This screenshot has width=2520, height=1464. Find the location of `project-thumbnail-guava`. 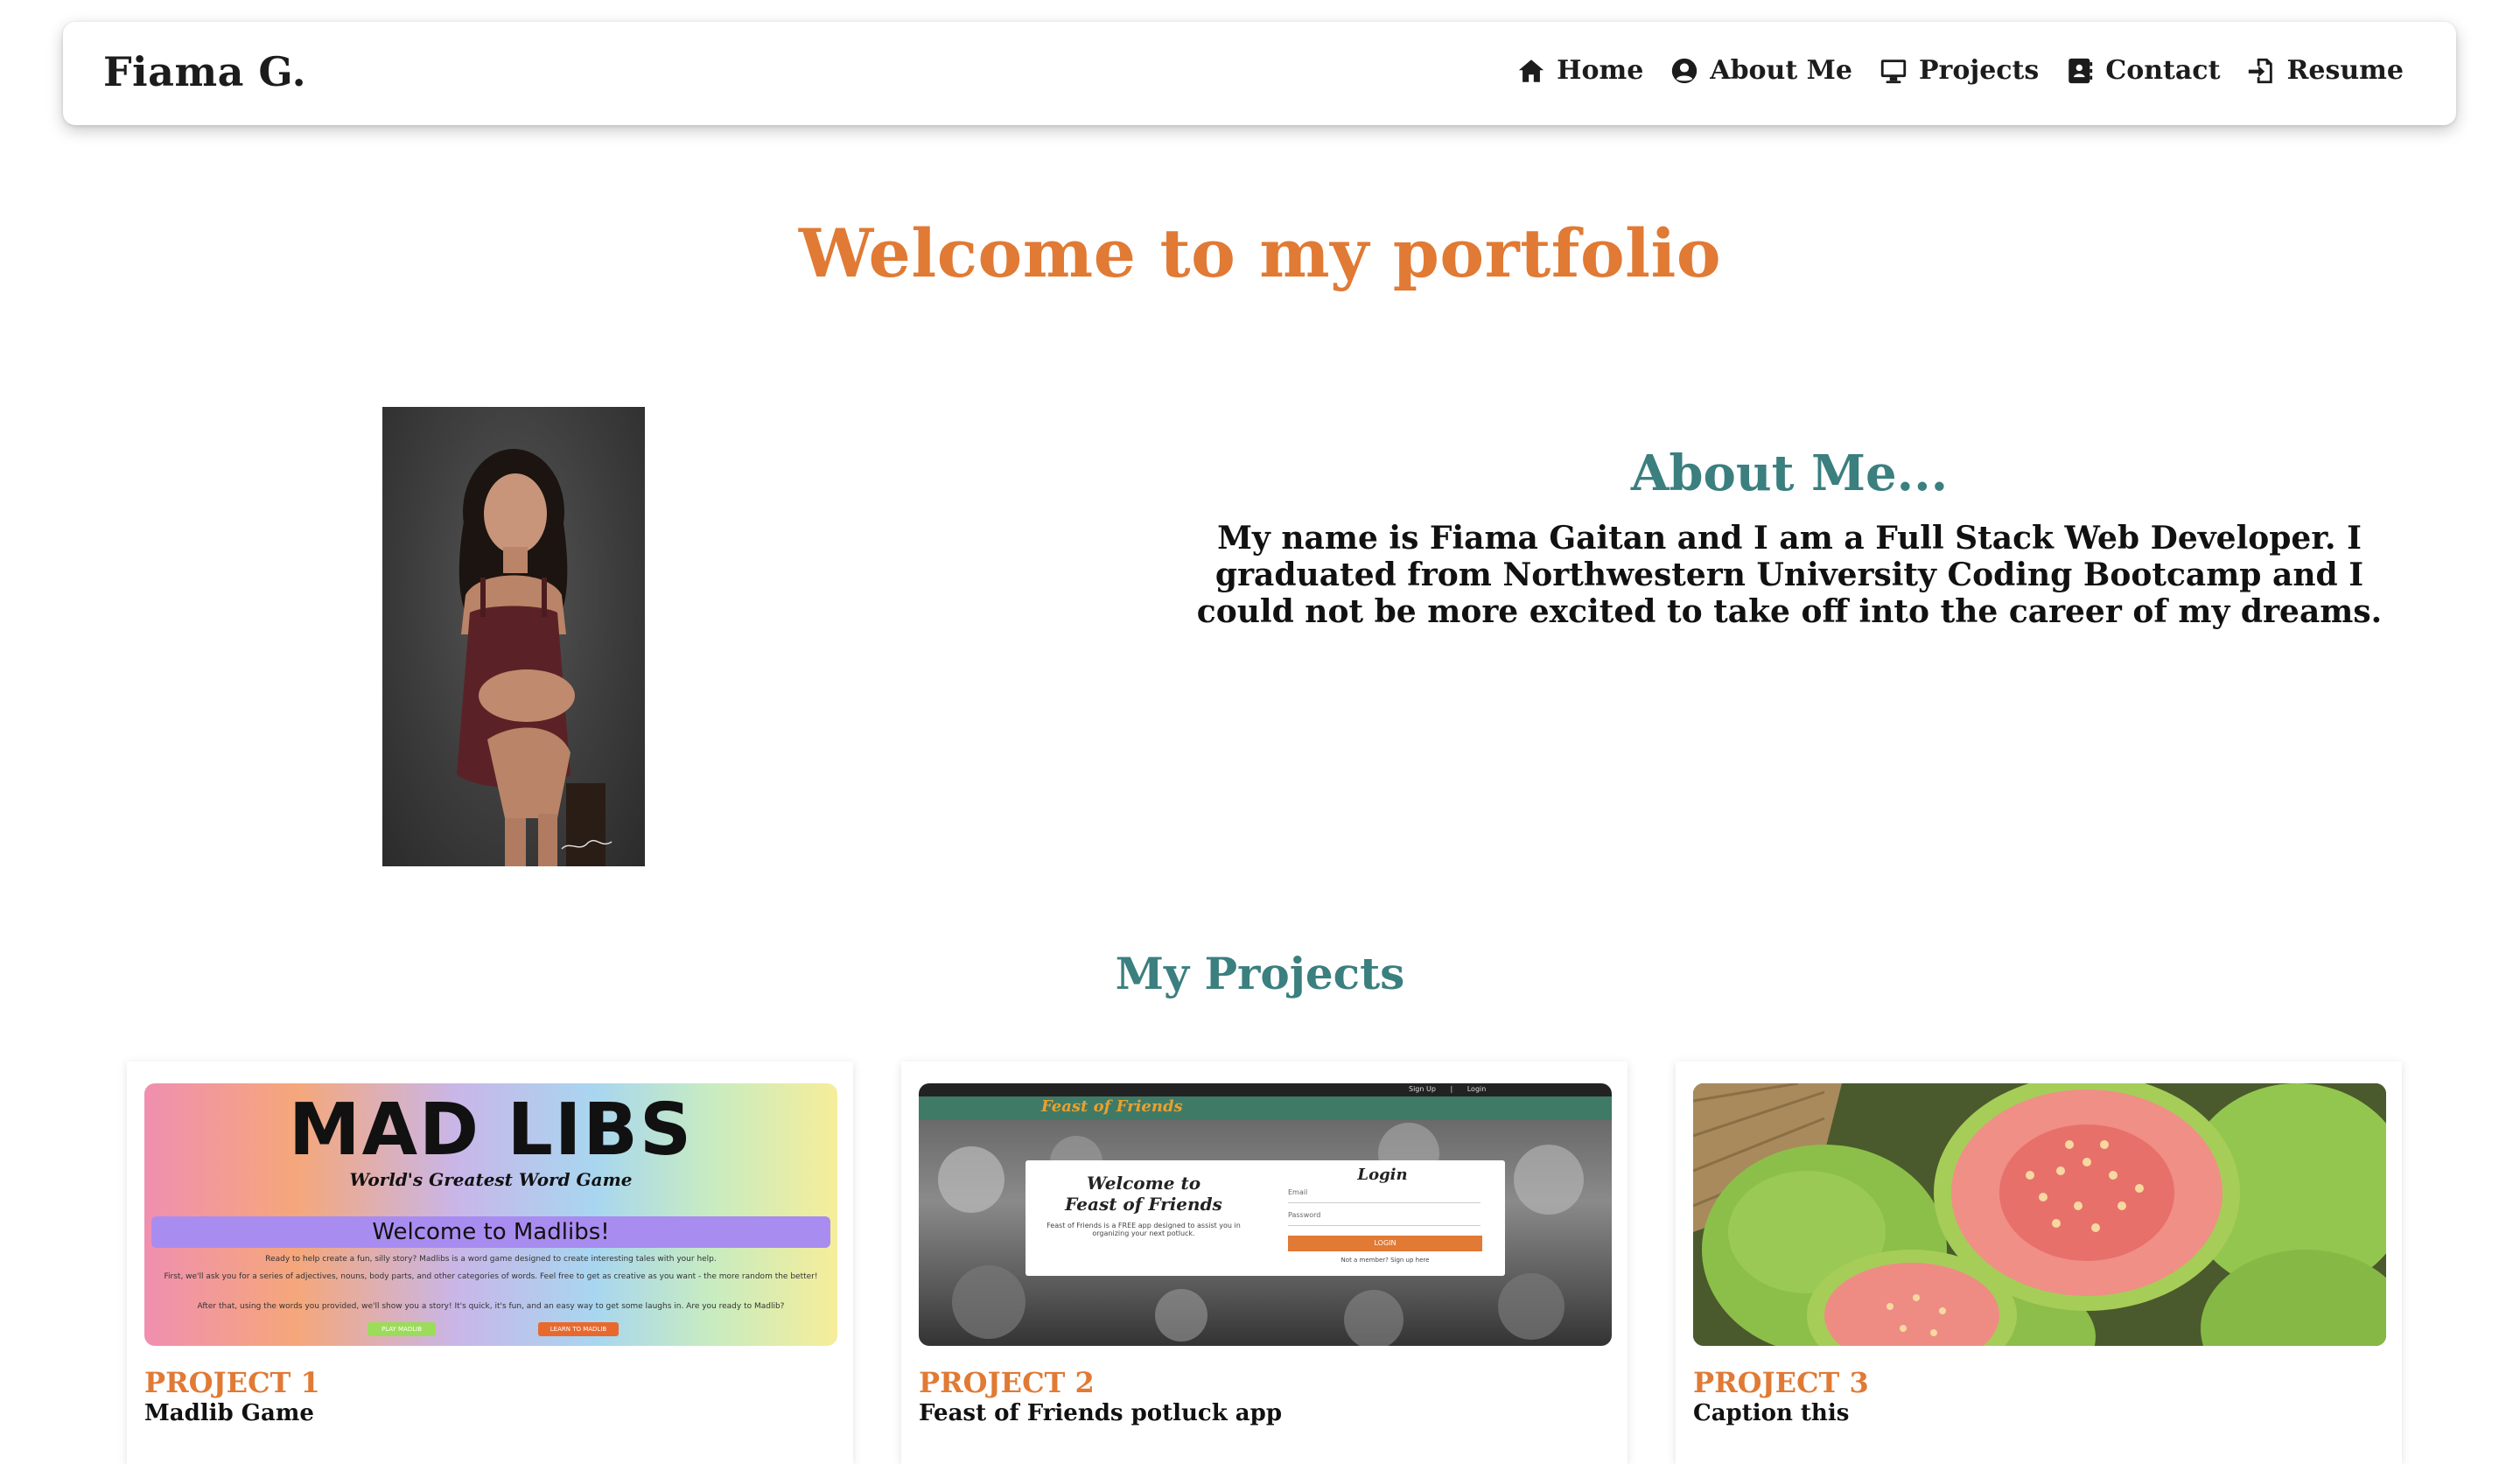

project-thumbnail-guava is located at coordinates (2039, 1214).